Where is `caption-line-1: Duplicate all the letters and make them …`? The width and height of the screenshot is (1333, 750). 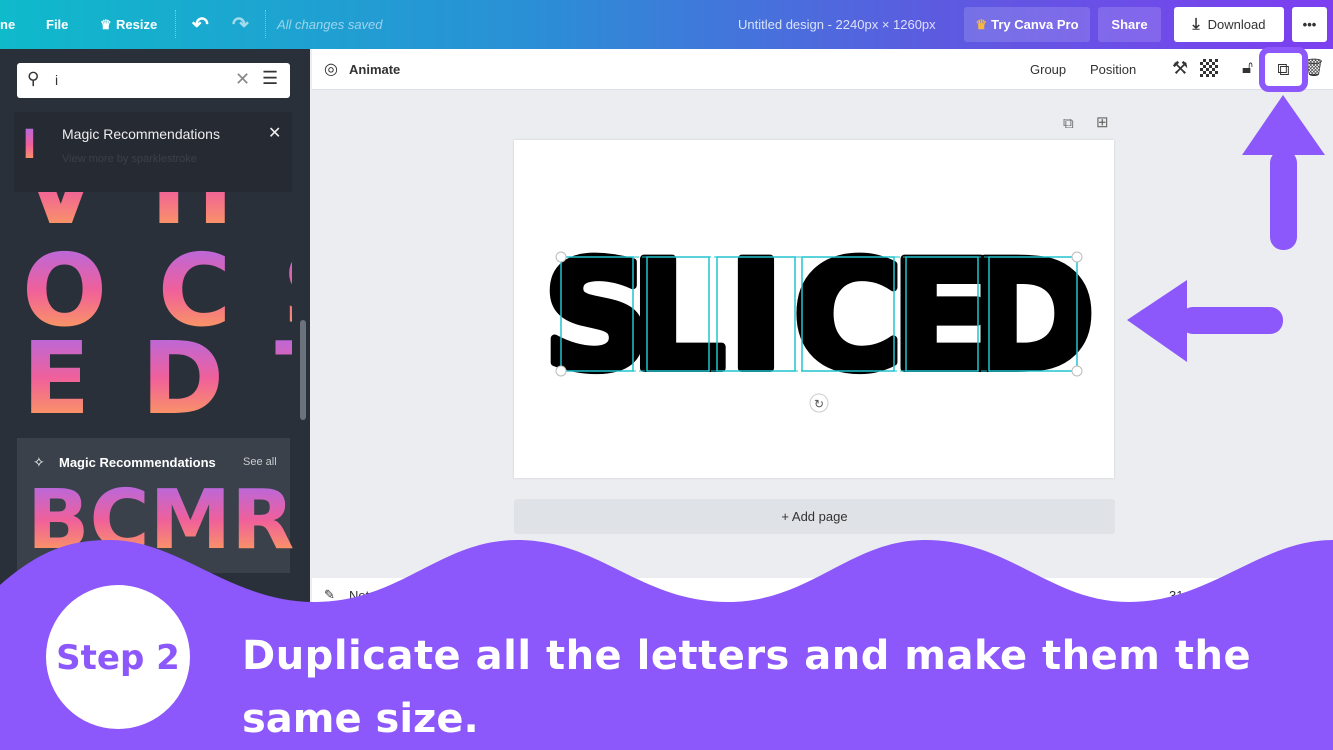 caption-line-1: Duplicate all the letters and make them … is located at coordinates (747, 656).